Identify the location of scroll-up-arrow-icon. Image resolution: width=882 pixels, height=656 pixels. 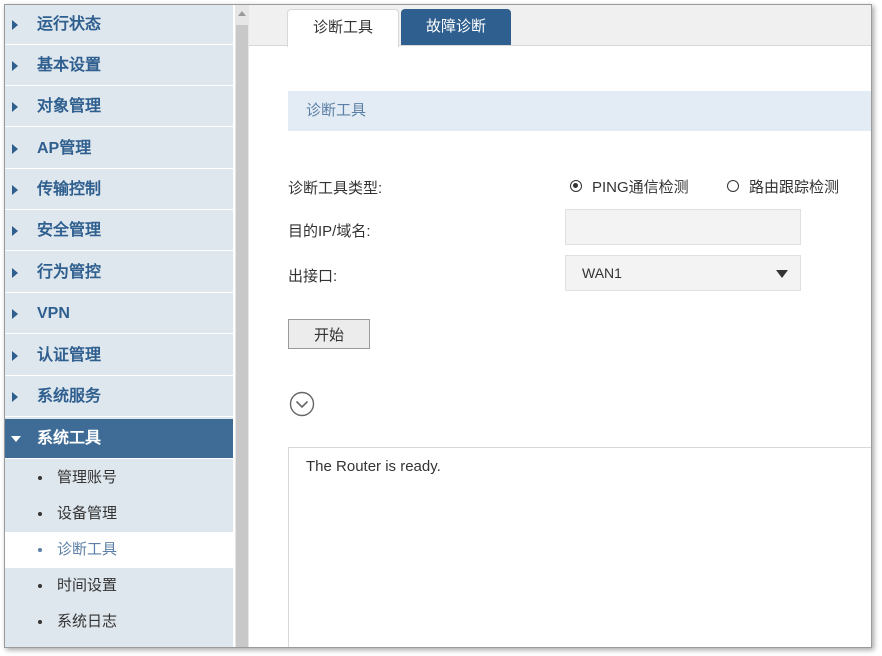
(242, 13).